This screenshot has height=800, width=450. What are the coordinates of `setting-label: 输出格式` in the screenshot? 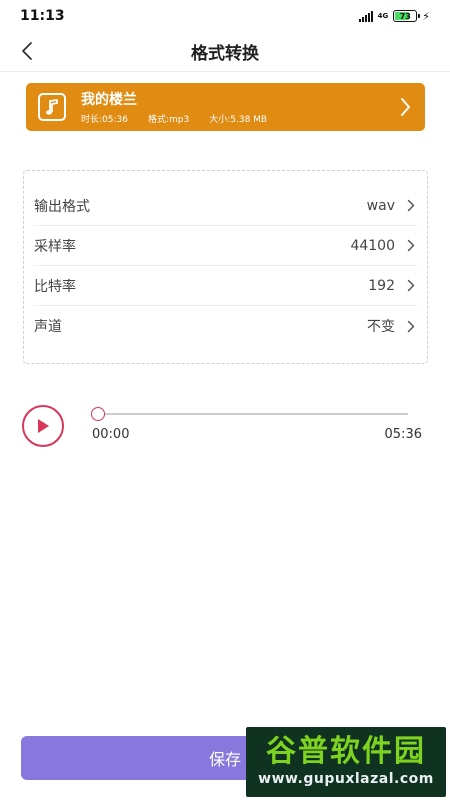 It's located at (62, 206).